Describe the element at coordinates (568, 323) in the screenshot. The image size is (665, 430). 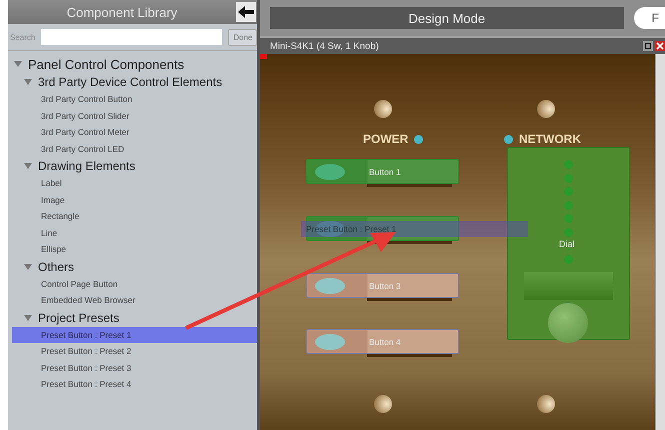
I see `dial-knob` at that location.